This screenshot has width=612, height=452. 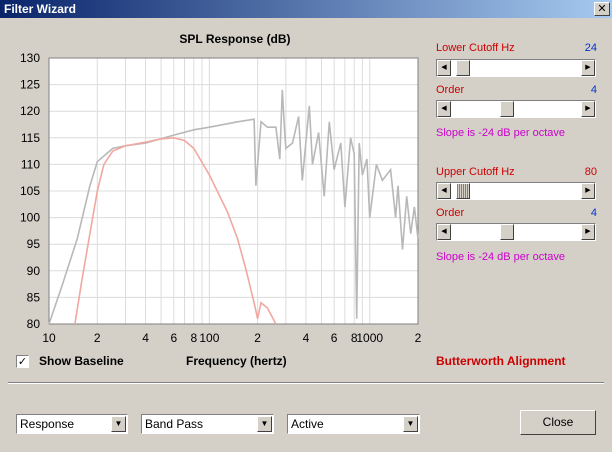 I want to click on title-bar: Filter Wizard ✕, so click(x=306, y=9).